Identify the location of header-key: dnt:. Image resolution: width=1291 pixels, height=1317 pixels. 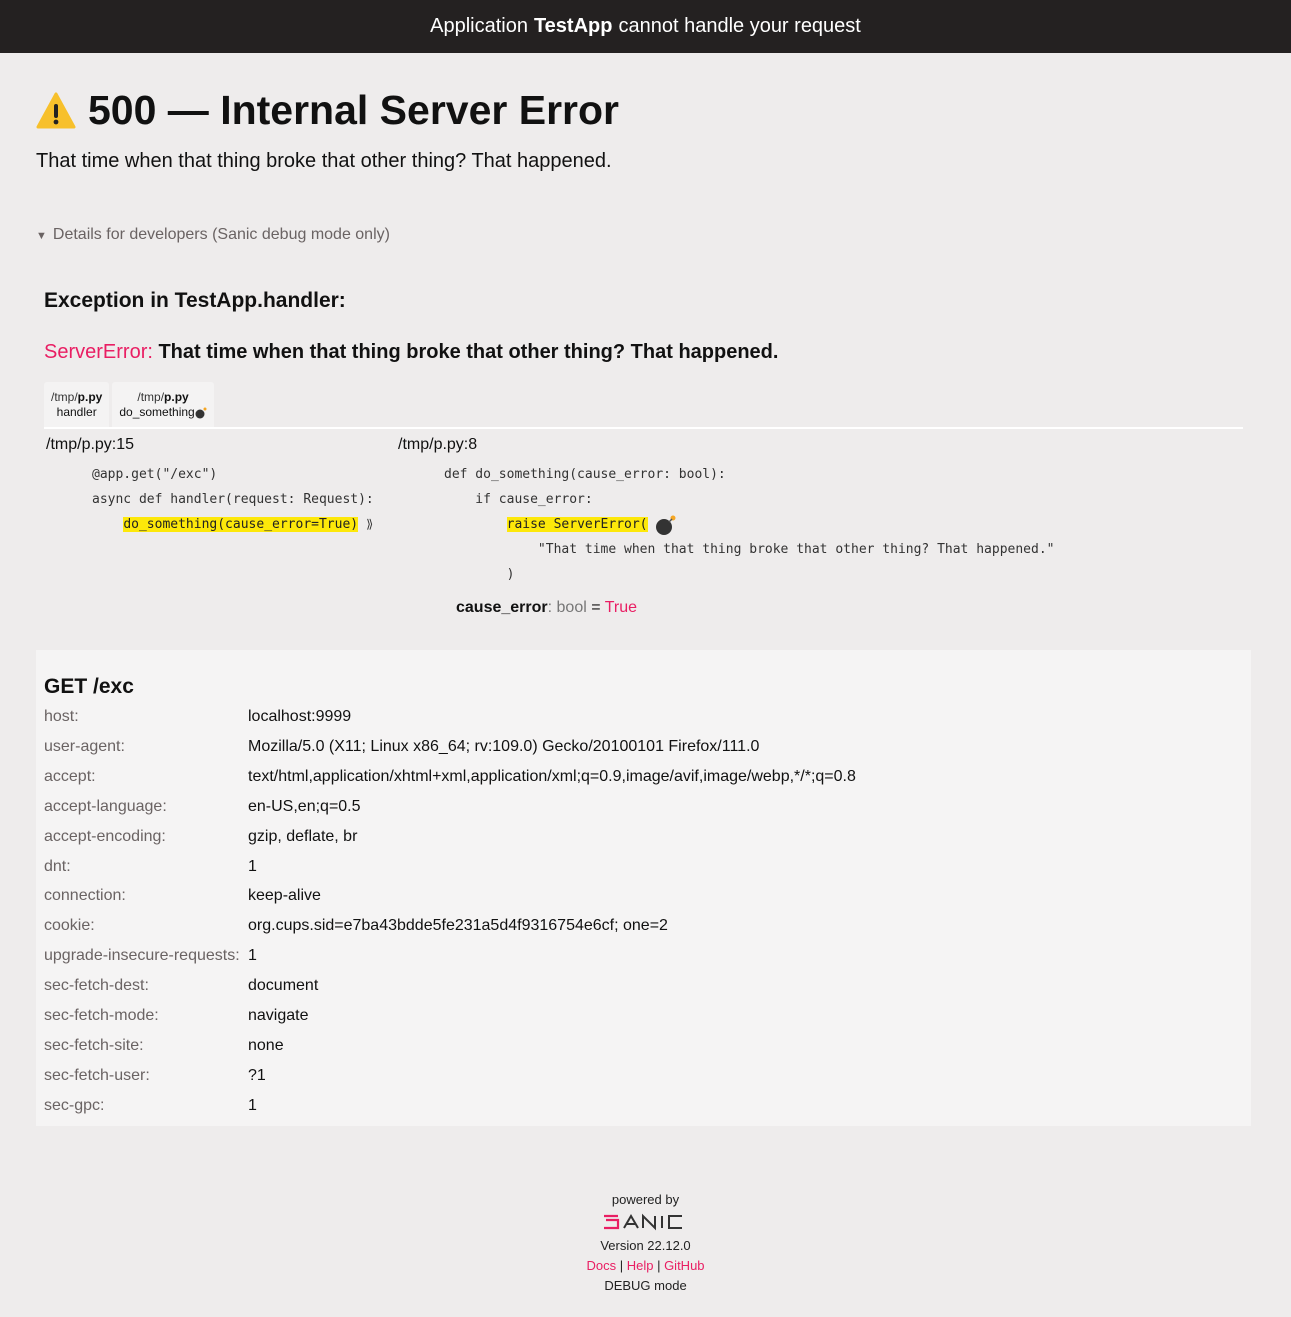
(57, 866).